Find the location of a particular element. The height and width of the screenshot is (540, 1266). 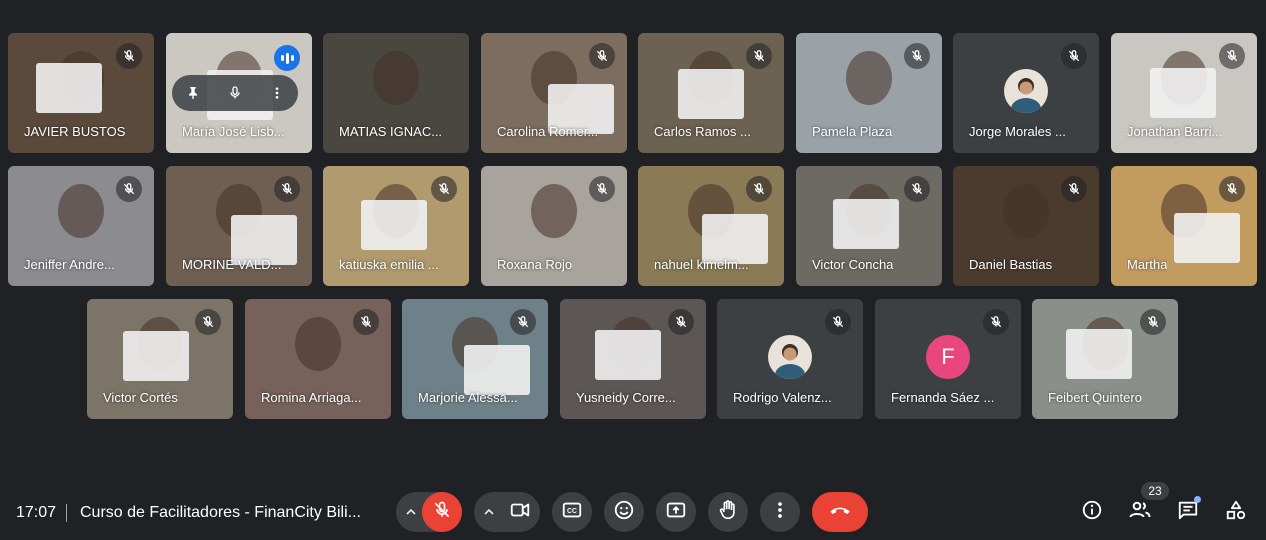

raise-hand-button is located at coordinates (728, 512).